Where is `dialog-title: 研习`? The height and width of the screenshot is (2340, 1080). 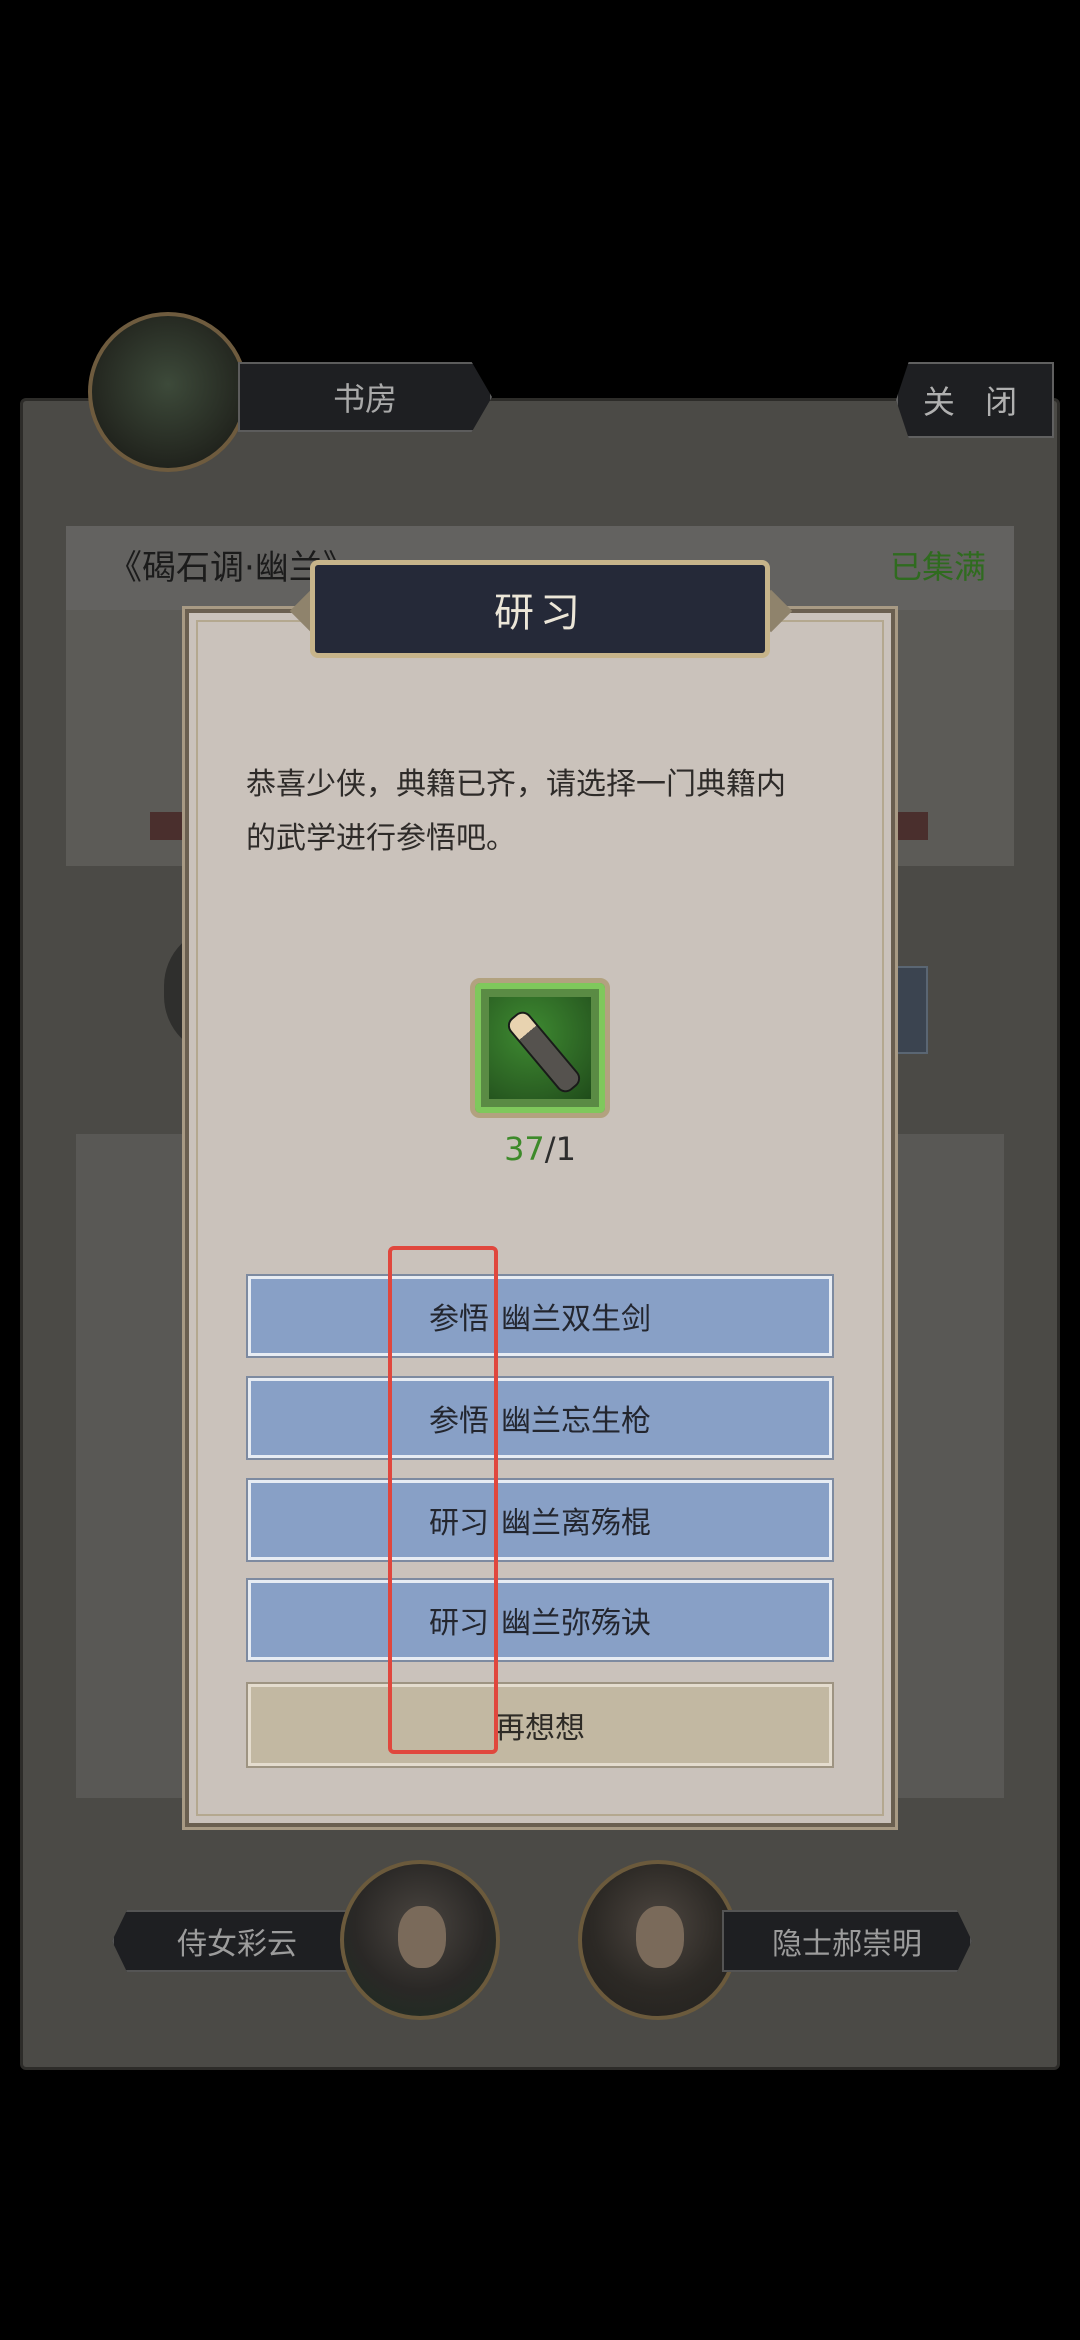 dialog-title: 研习 is located at coordinates (540, 609).